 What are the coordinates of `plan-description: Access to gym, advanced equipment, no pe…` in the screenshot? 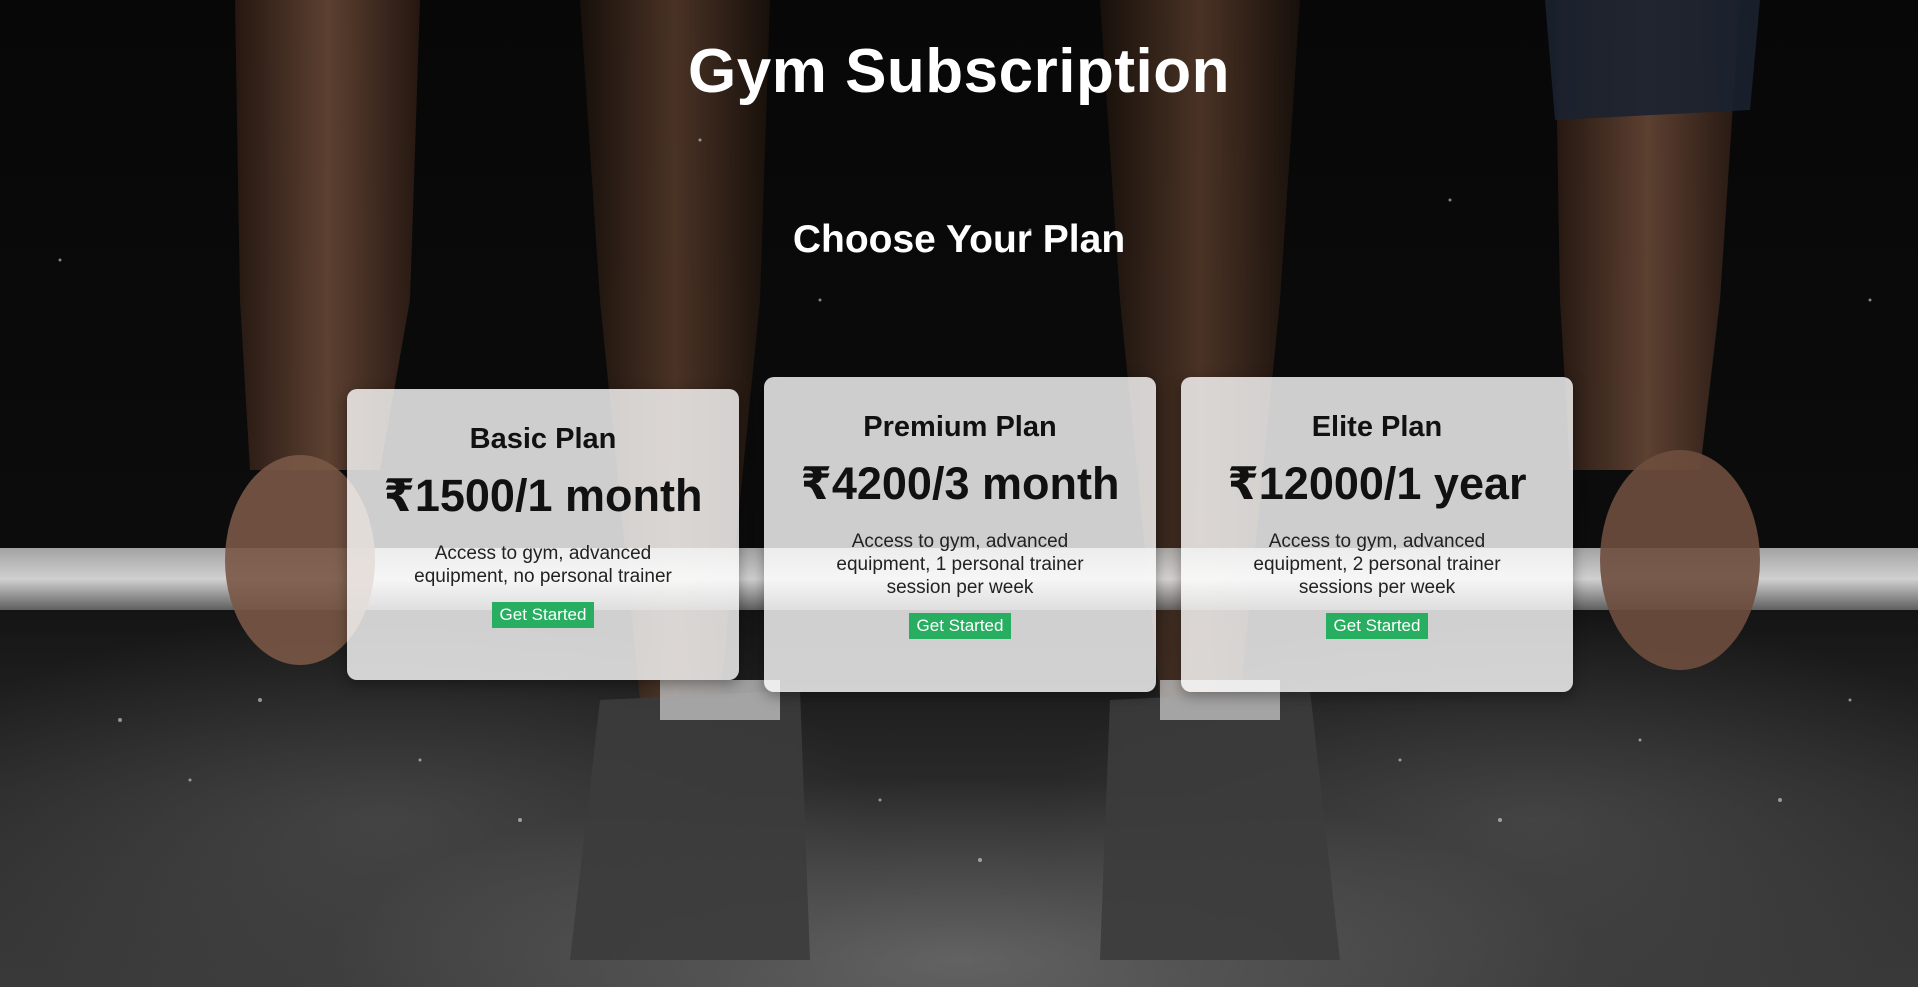 It's located at (543, 565).